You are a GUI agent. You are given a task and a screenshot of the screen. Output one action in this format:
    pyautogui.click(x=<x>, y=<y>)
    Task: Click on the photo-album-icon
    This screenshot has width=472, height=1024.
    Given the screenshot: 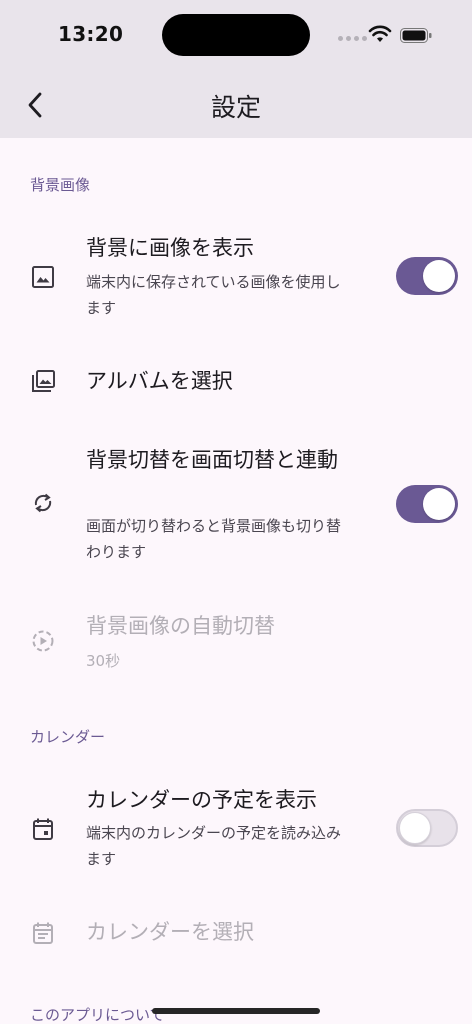 What is the action you would take?
    pyautogui.click(x=43, y=381)
    